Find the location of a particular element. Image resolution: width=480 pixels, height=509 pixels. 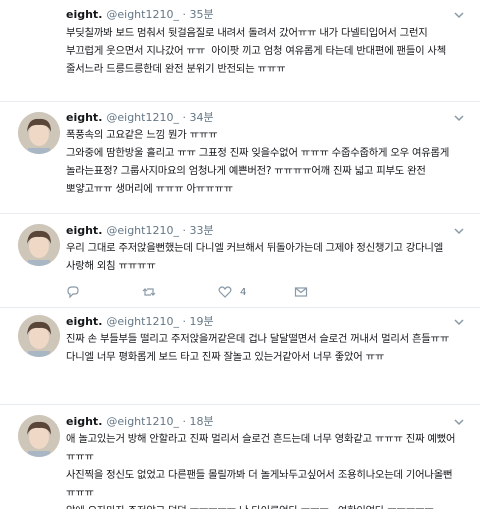

tweet-header: eight. @eight1210_ · 33분 is located at coordinates (140, 231).